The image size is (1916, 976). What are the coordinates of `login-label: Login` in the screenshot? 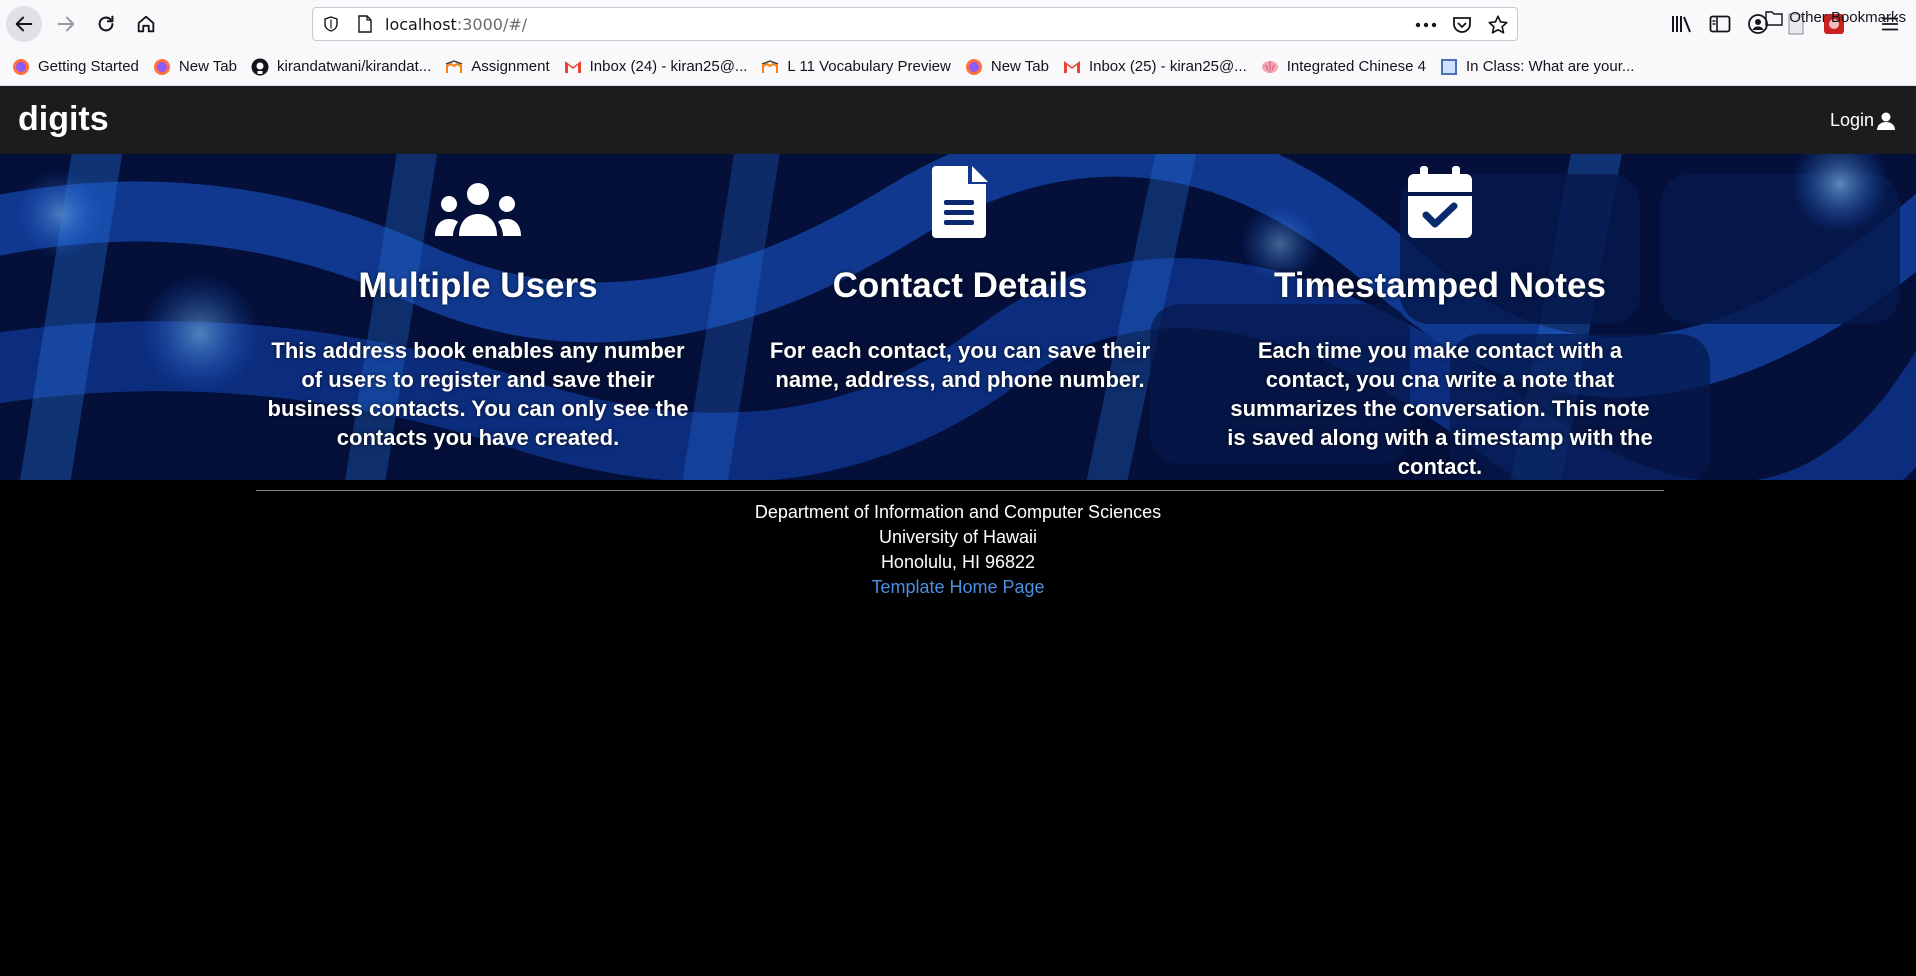 It's located at (1851, 120).